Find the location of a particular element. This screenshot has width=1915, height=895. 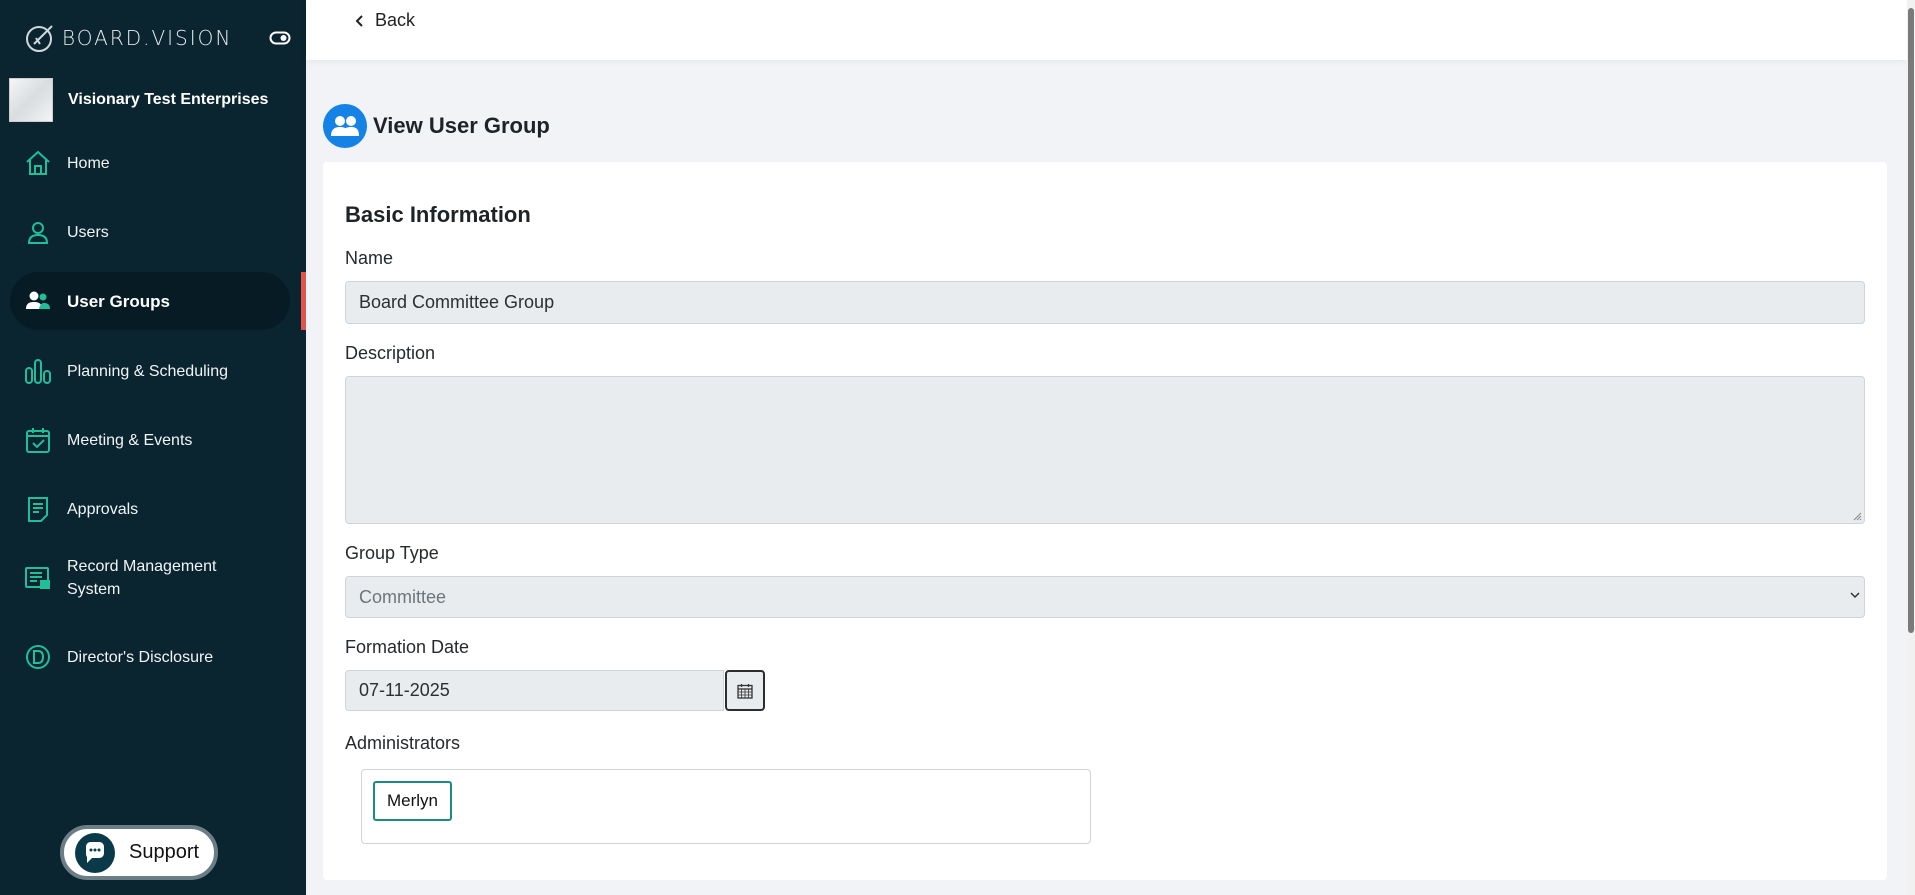

sidebar-item-user-groups: User Groups is located at coordinates (150, 301).